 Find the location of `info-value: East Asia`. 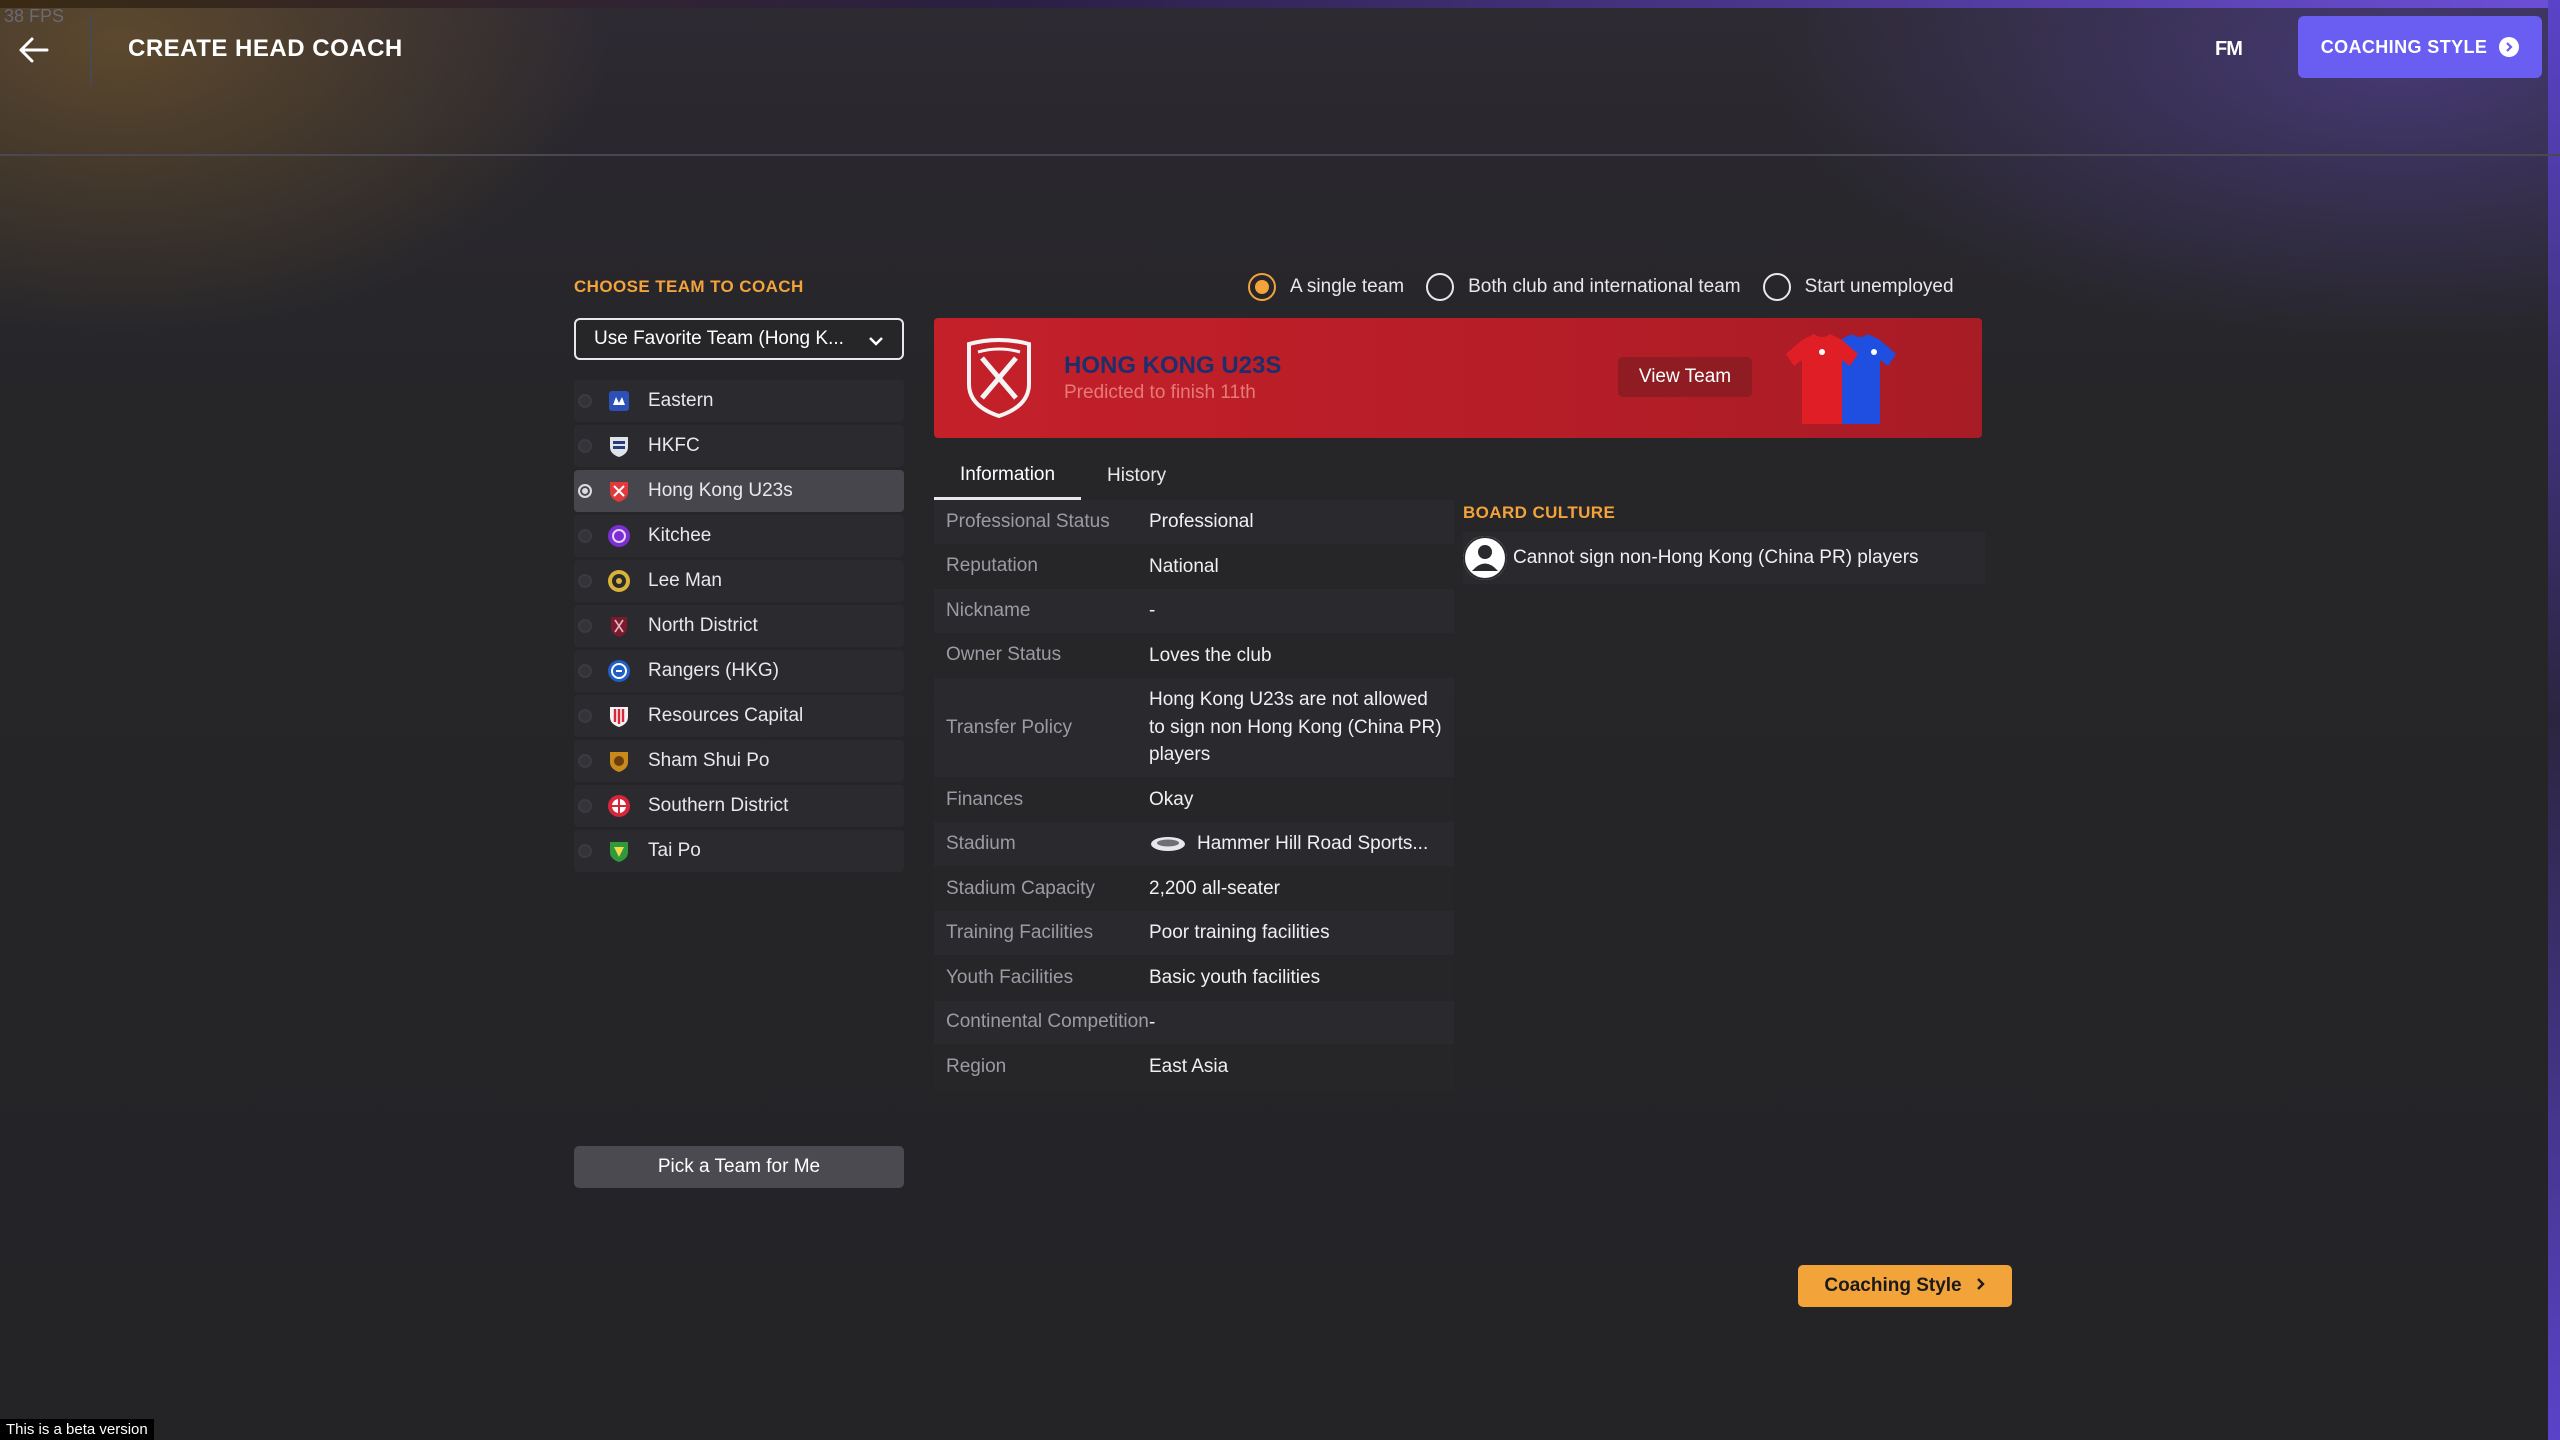

info-value: East Asia is located at coordinates (1189, 1067).